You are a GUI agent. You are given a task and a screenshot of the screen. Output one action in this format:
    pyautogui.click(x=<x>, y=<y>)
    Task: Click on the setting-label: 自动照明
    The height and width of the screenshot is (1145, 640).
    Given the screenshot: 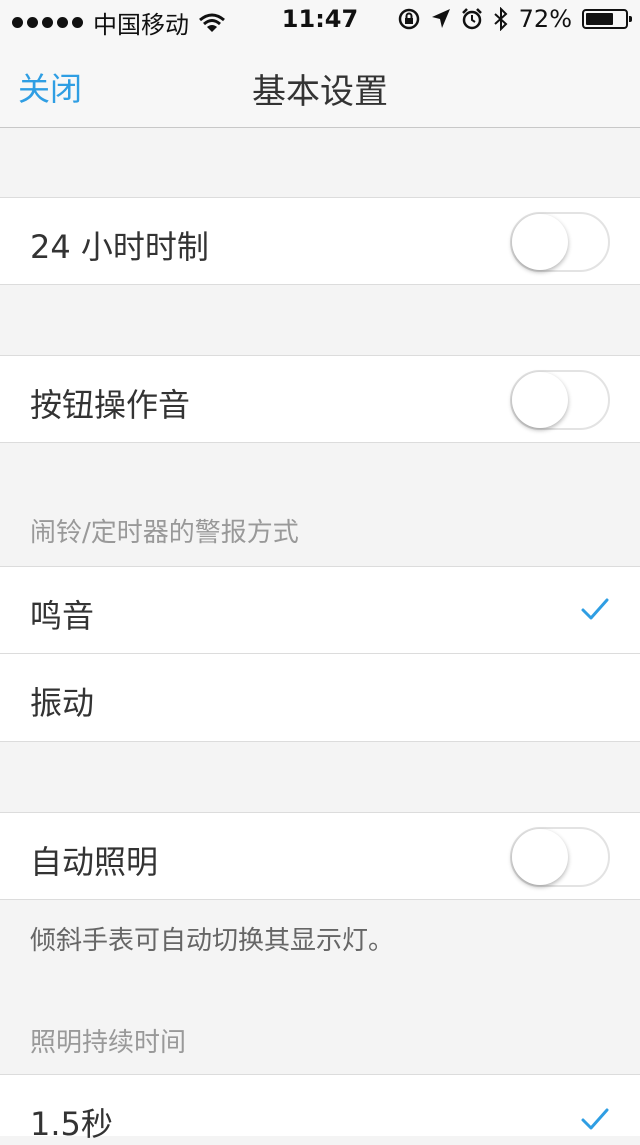 What is the action you would take?
    pyautogui.click(x=94, y=862)
    